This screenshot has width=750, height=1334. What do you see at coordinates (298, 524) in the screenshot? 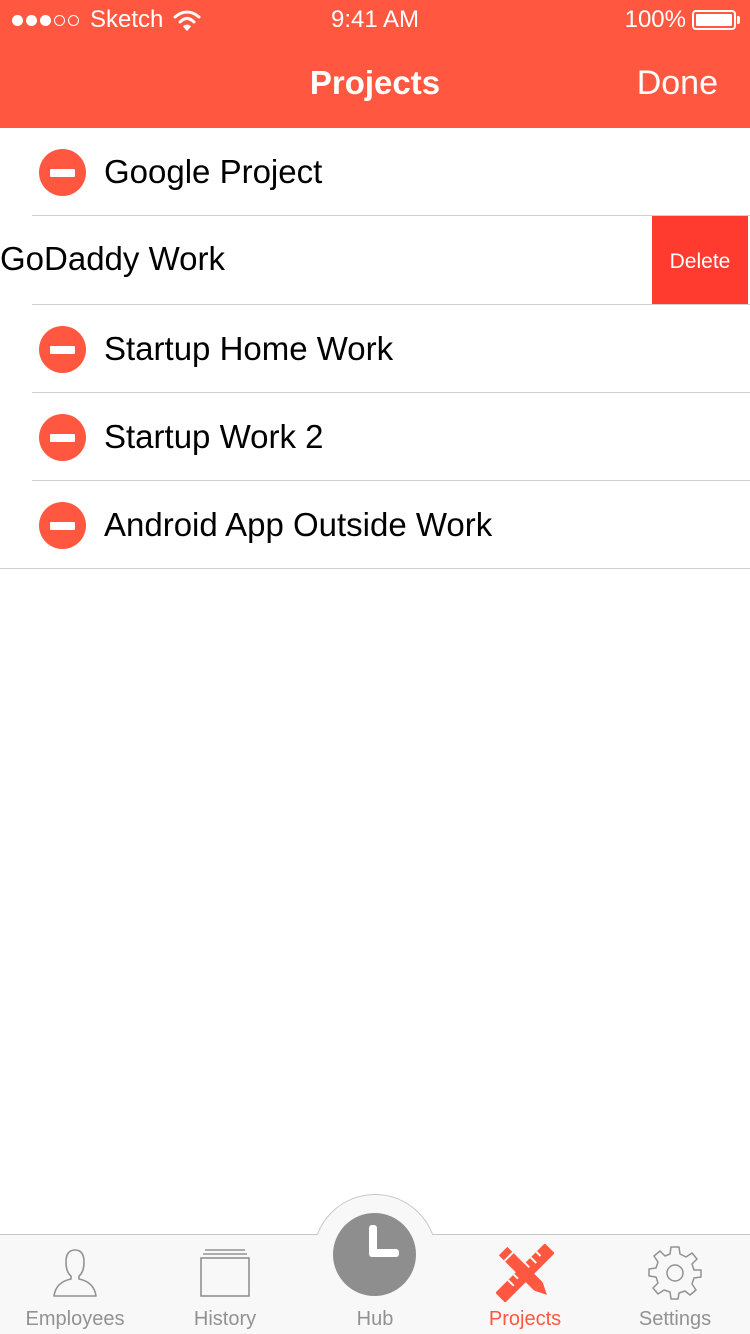
I see `project-name: Android App Outside Work` at bounding box center [298, 524].